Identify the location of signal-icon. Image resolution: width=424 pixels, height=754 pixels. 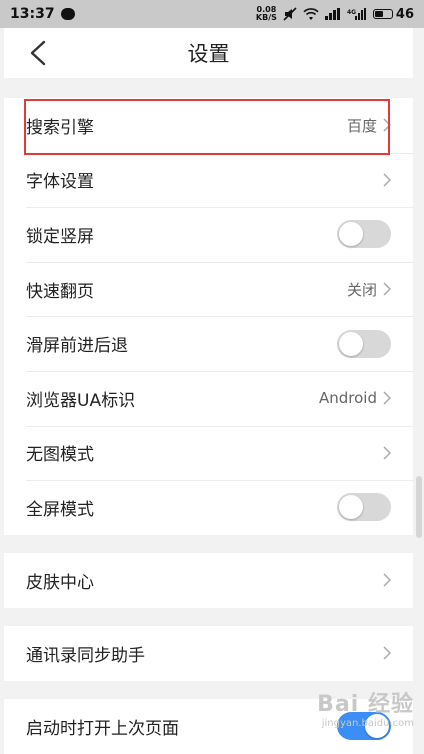
(332, 14).